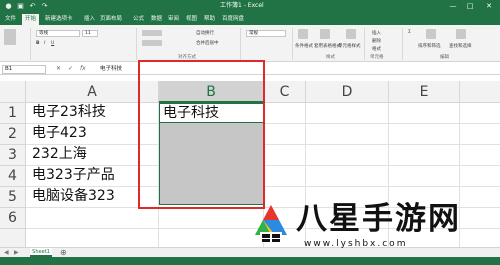 The image size is (500, 265). What do you see at coordinates (330, 57) in the screenshot?
I see `group-styles-label: 样式` at bounding box center [330, 57].